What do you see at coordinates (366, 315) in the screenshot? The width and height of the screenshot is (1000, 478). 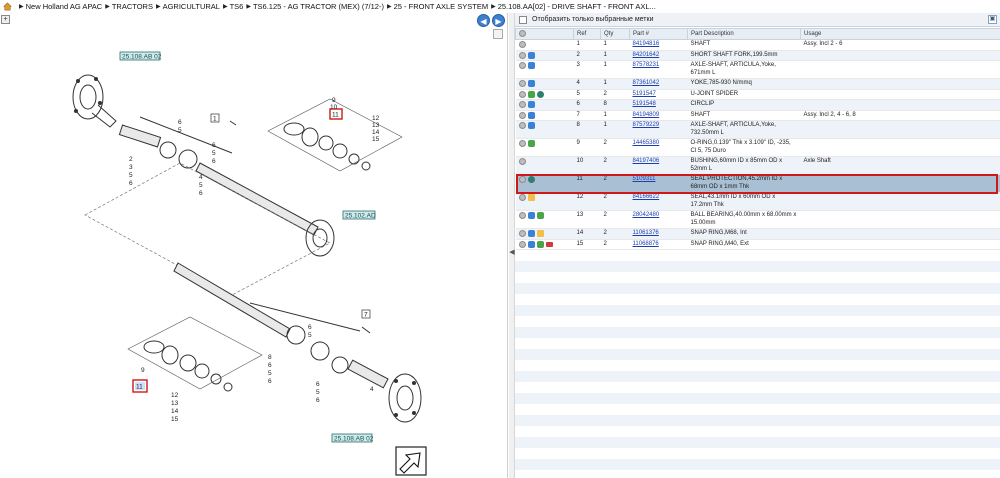 I see `callout-group-7-text: 7` at bounding box center [366, 315].